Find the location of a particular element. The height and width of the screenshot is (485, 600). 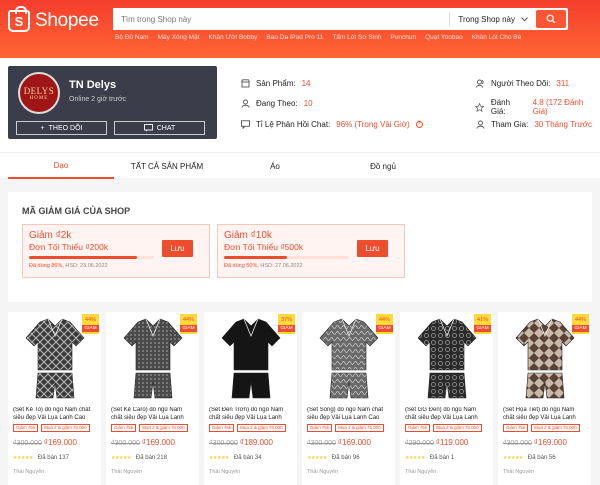

stat-joined: Tham Gia: 30 Tháng Trước is located at coordinates (533, 124).